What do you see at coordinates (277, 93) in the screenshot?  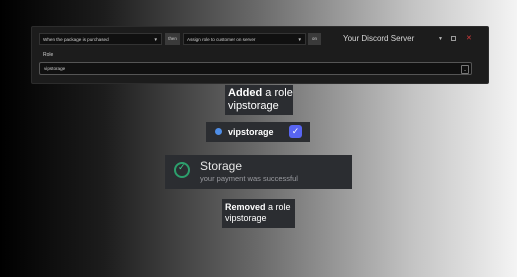 I see `added-rest: a role` at bounding box center [277, 93].